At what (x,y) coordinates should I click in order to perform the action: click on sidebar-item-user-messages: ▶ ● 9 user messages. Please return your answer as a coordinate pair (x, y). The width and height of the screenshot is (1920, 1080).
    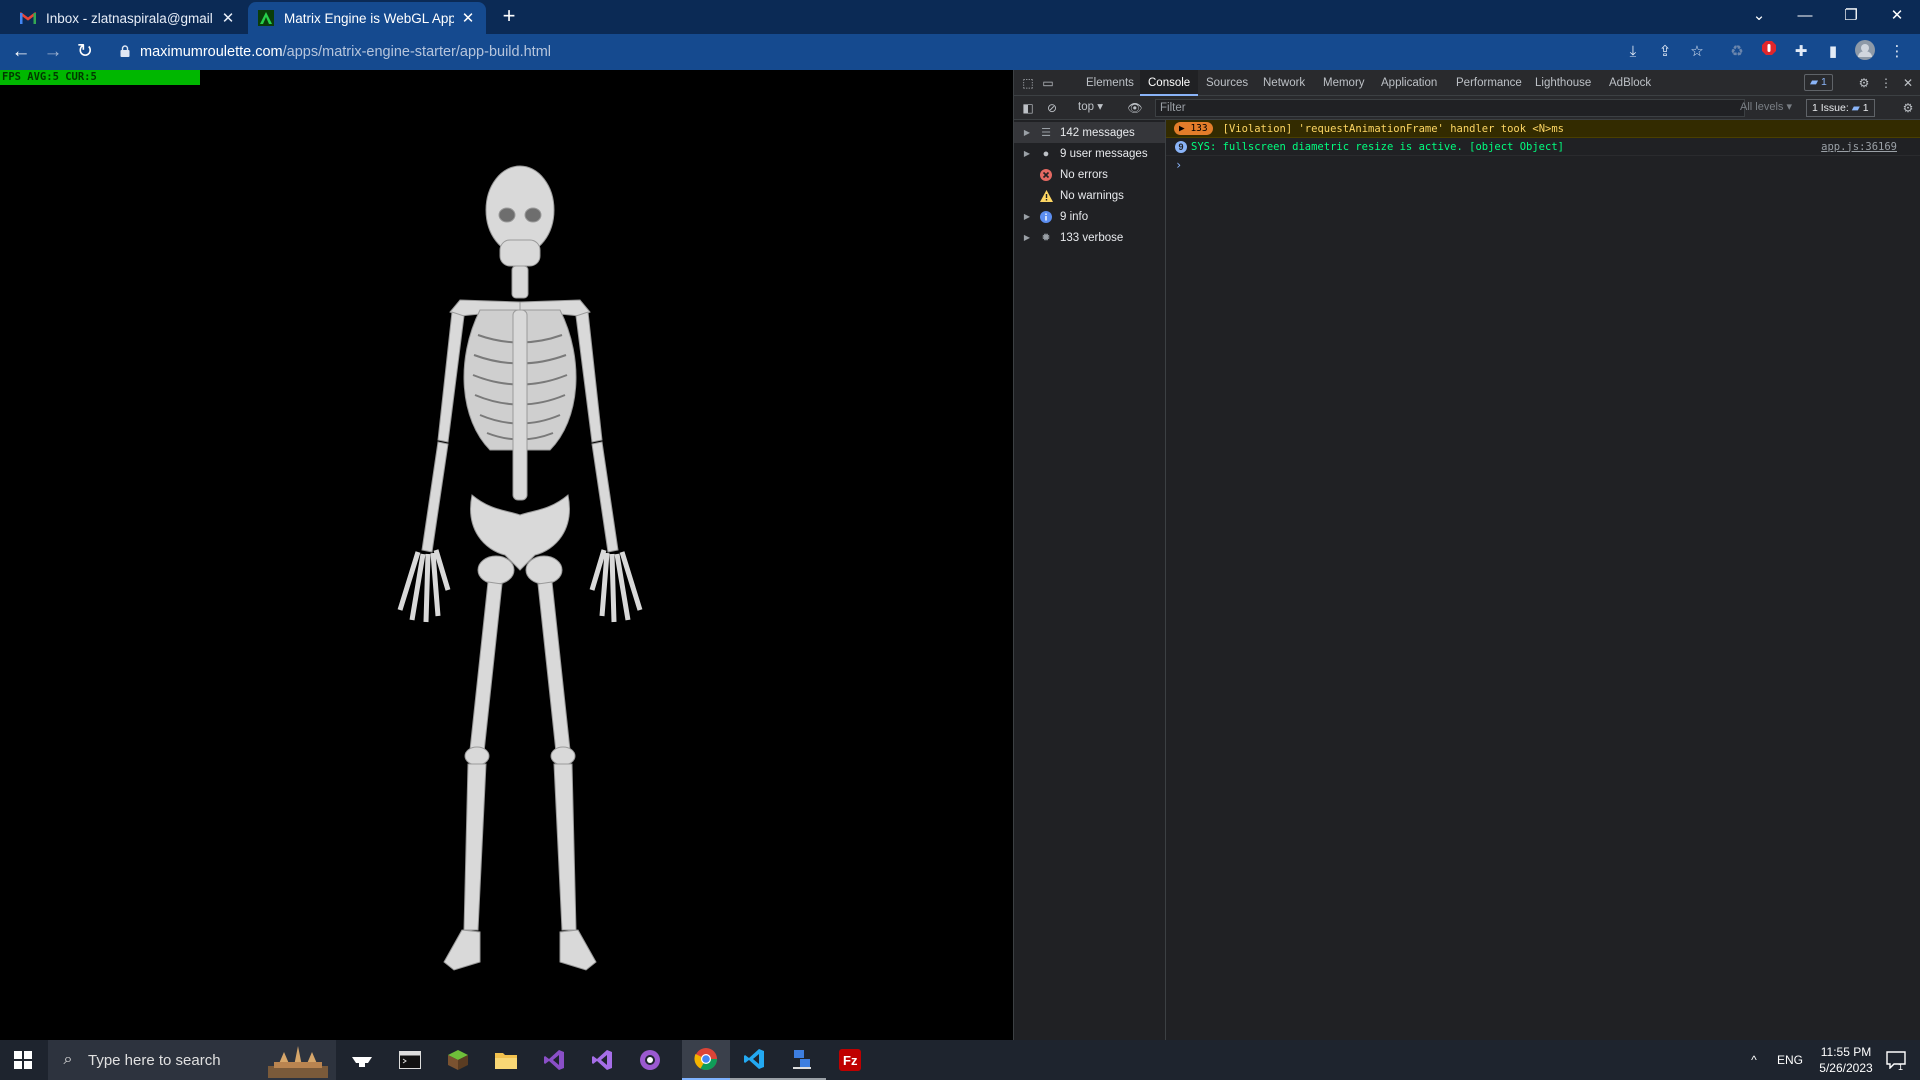
    Looking at the image, I should click on (1089, 153).